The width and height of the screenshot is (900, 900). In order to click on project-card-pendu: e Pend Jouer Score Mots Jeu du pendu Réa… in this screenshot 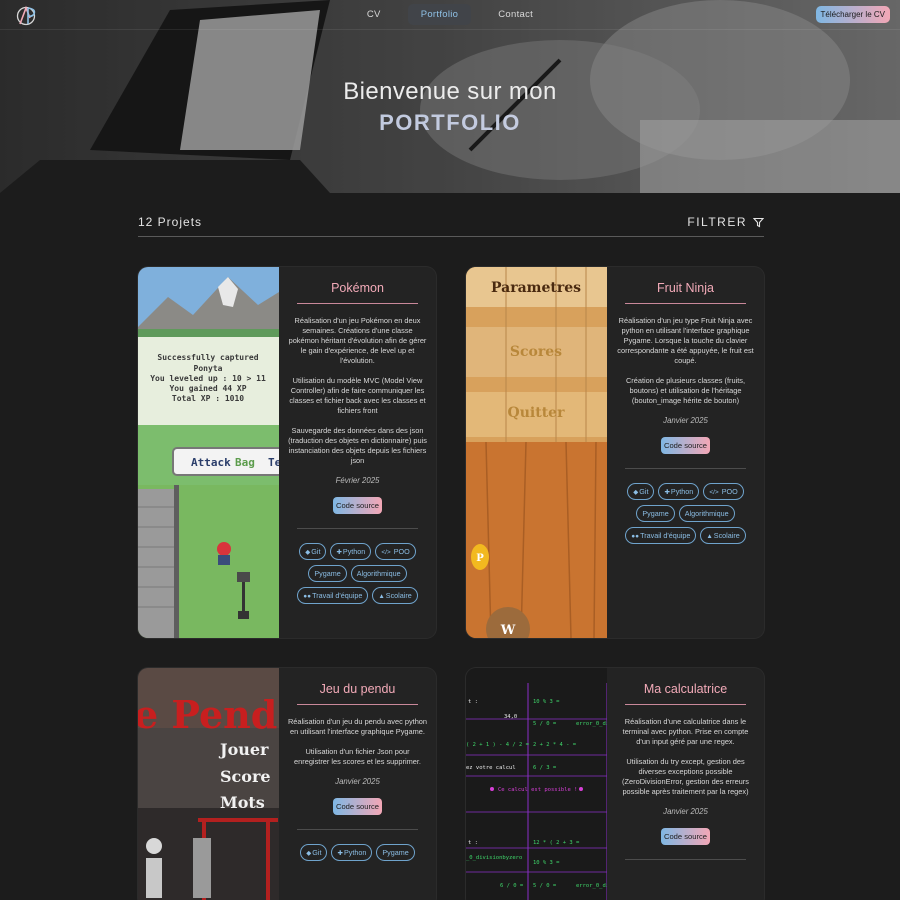, I will do `click(287, 784)`.